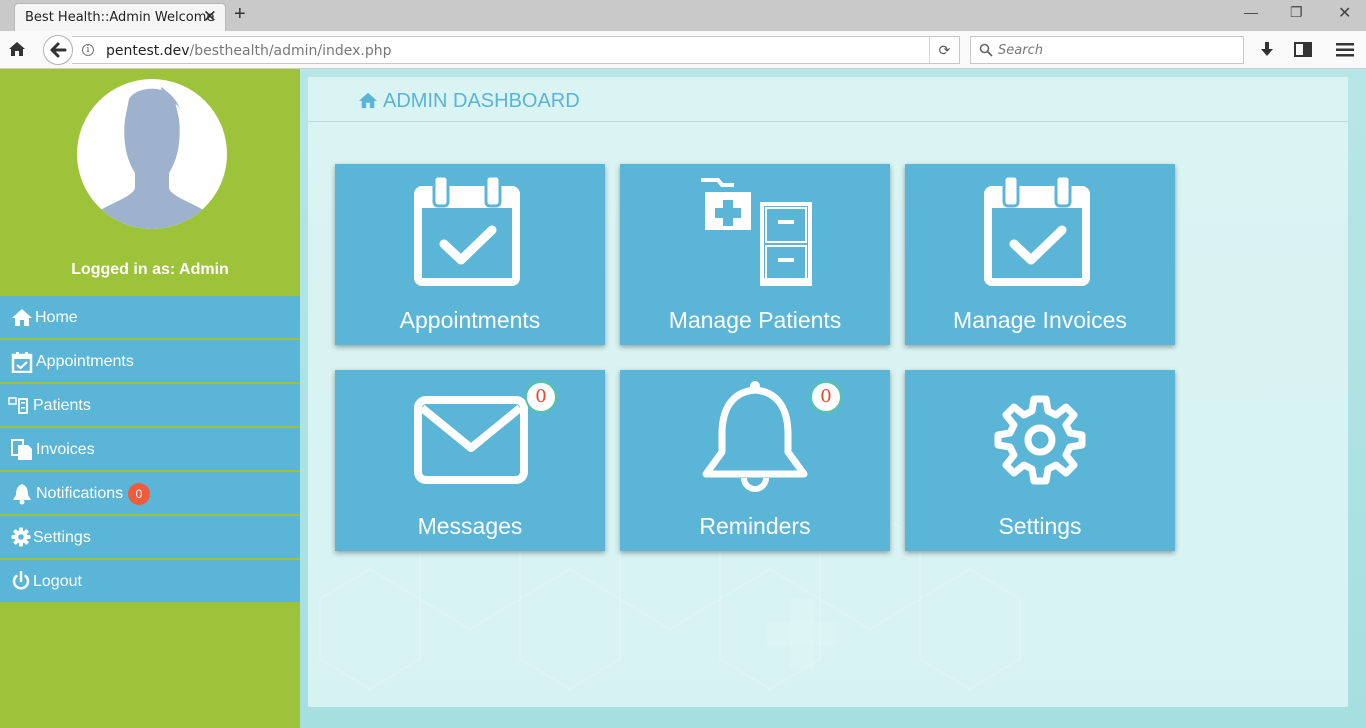  Describe the element at coordinates (986, 52) in the screenshot. I see `search-icon` at that location.